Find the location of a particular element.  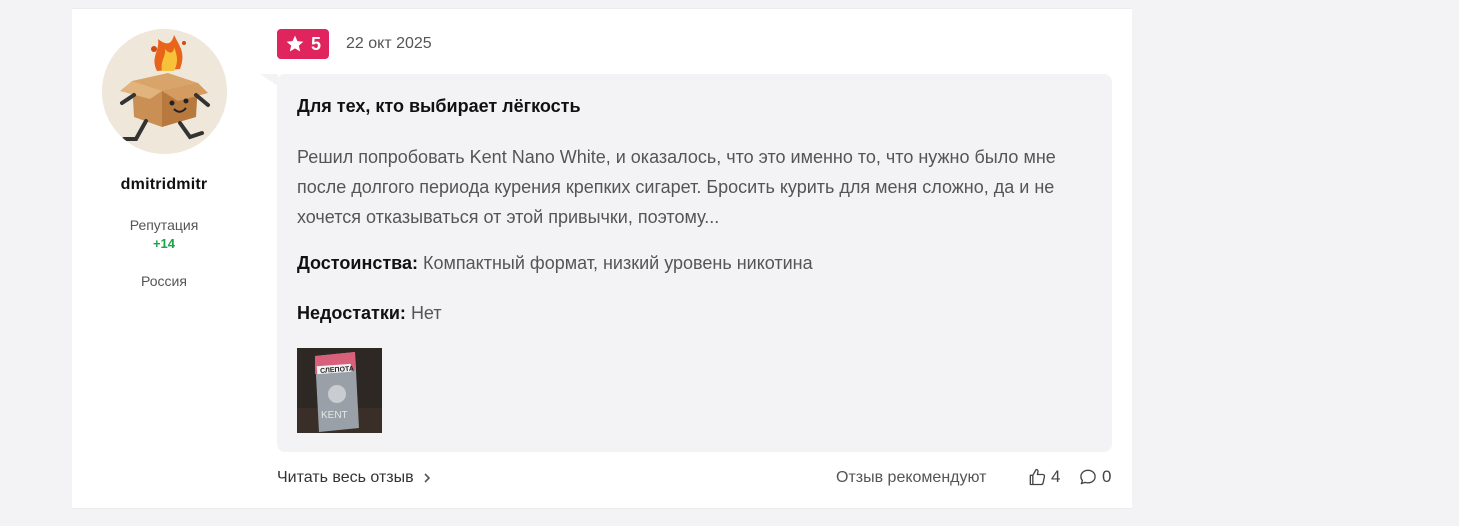

rating-badge: 5 is located at coordinates (303, 44).